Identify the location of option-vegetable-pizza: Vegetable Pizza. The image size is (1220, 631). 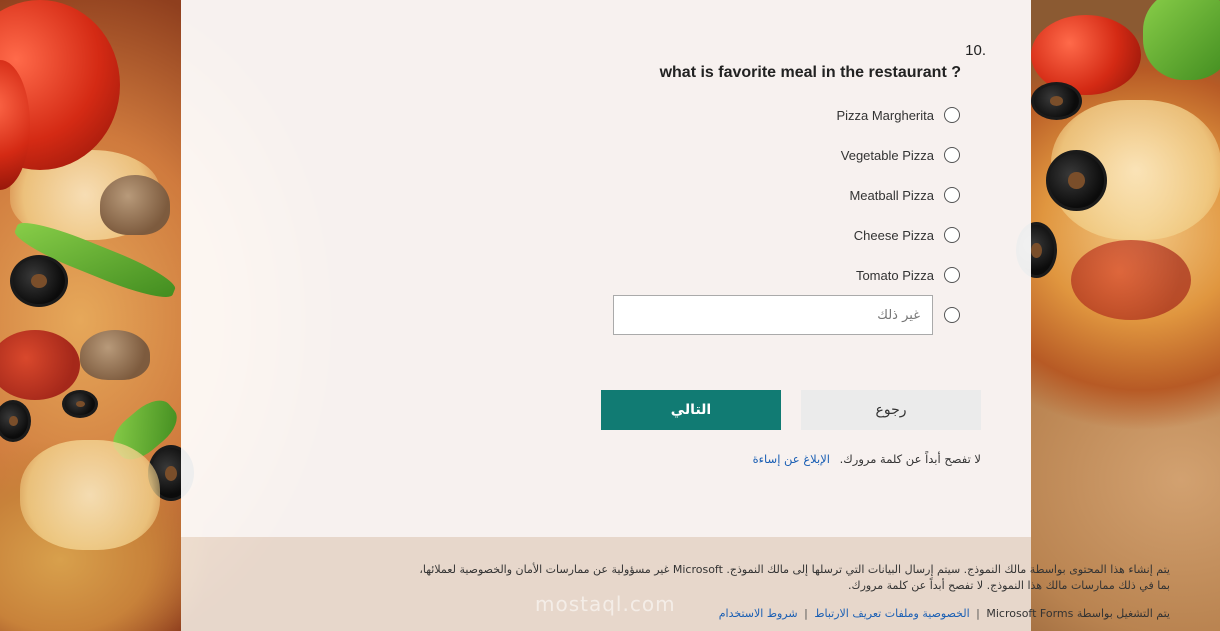
(900, 155).